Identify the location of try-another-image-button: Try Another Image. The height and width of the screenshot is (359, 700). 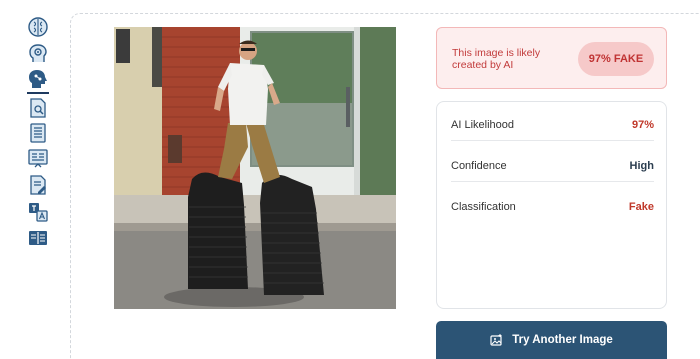
(551, 340).